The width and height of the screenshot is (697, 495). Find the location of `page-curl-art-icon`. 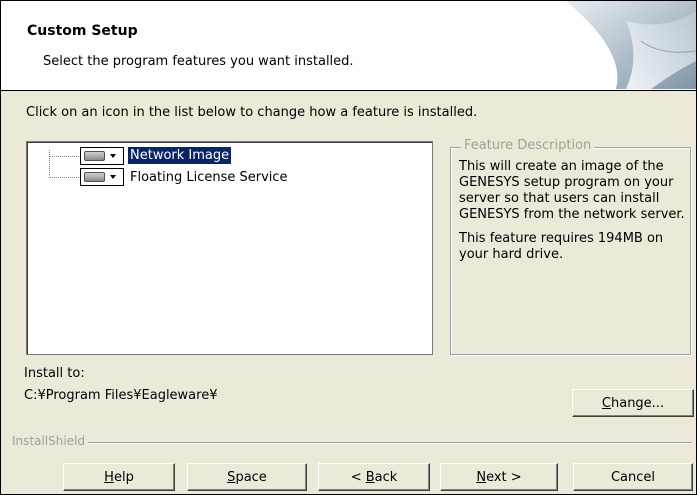

page-curl-art-icon is located at coordinates (631, 45).